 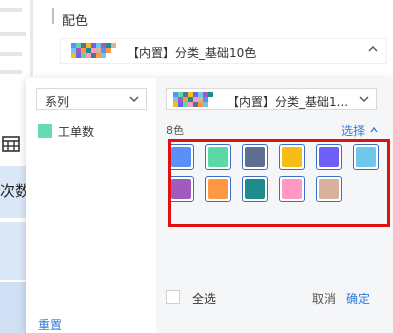 What do you see at coordinates (193, 99) in the screenshot?
I see `palette-preview-swatches` at bounding box center [193, 99].